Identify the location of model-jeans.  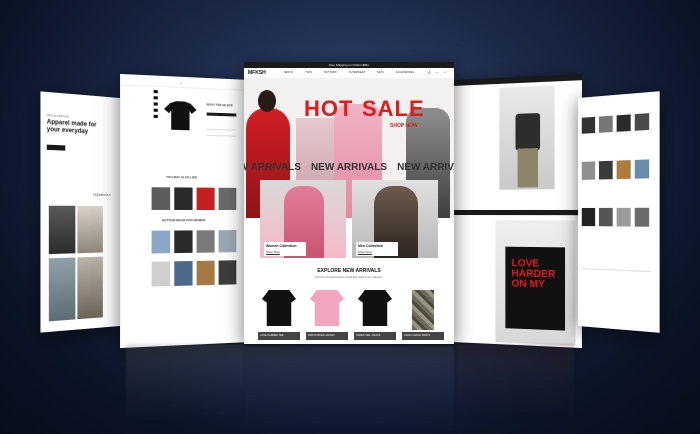
(528, 168).